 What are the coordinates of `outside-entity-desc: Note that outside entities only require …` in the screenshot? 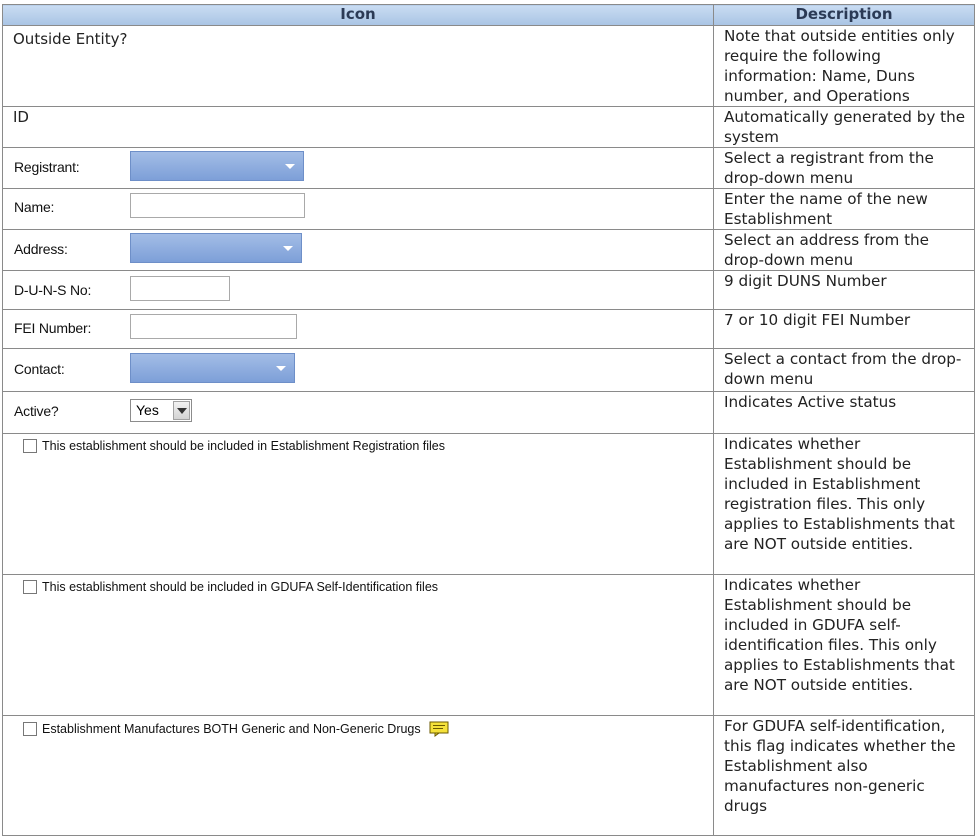 It's located at (844, 66).